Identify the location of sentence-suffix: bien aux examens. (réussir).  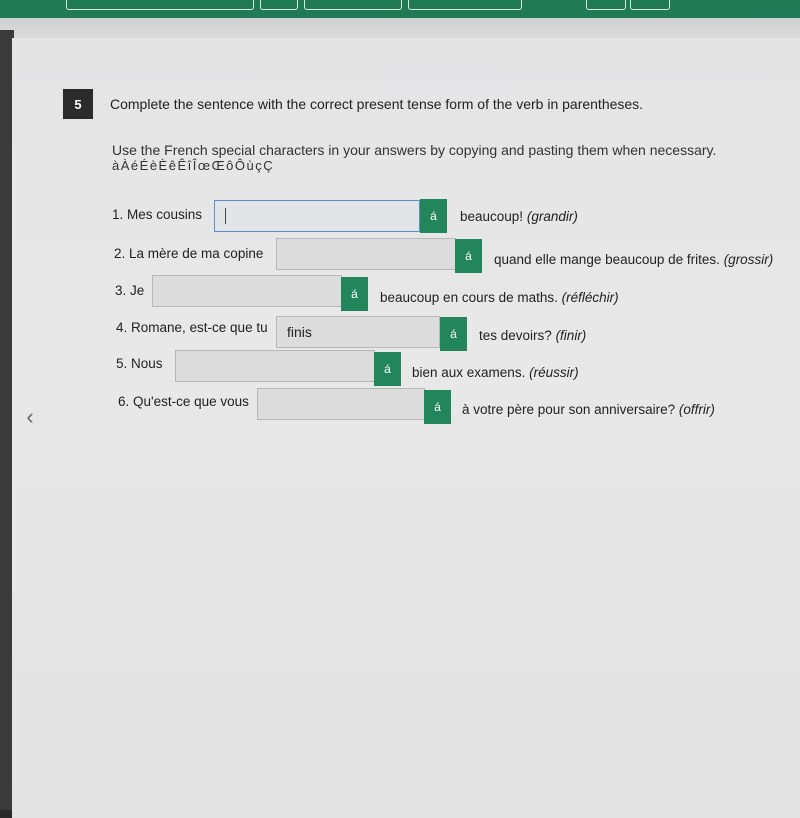
(495, 372).